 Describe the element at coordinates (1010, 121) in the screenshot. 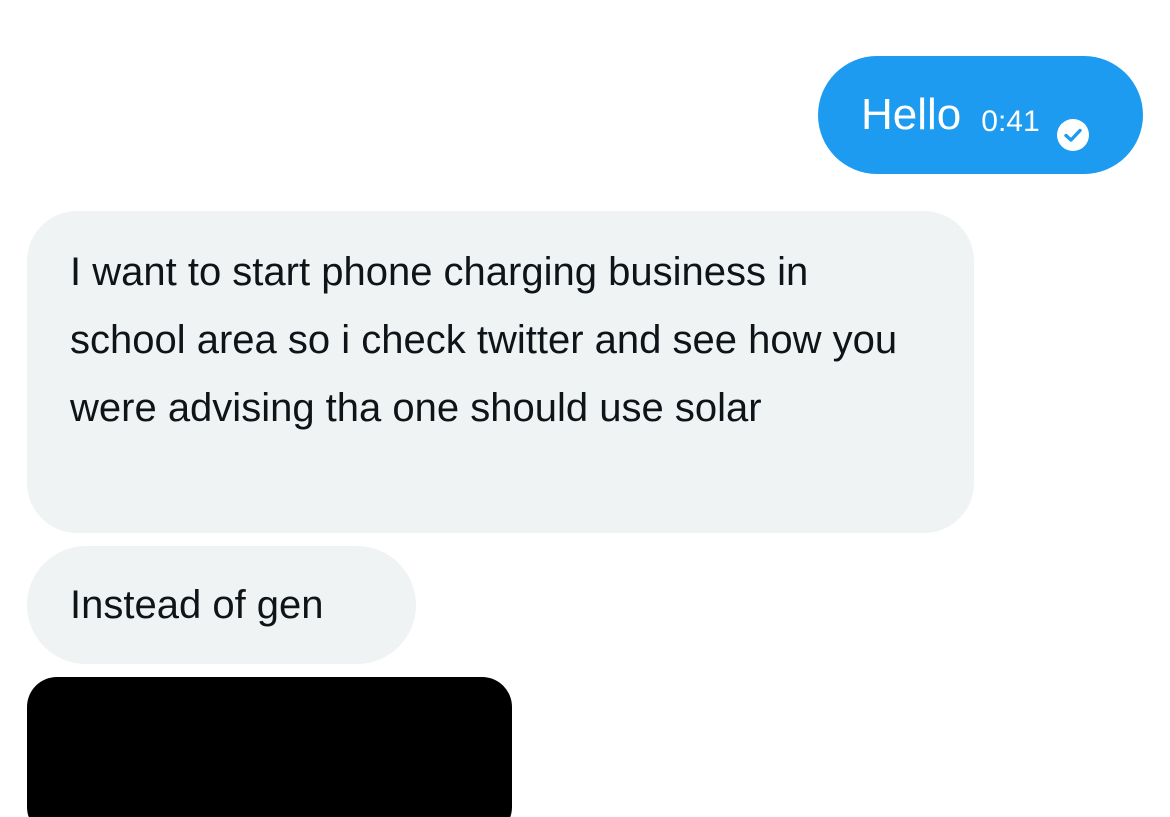

I see `message-timestamp: 0:41` at that location.